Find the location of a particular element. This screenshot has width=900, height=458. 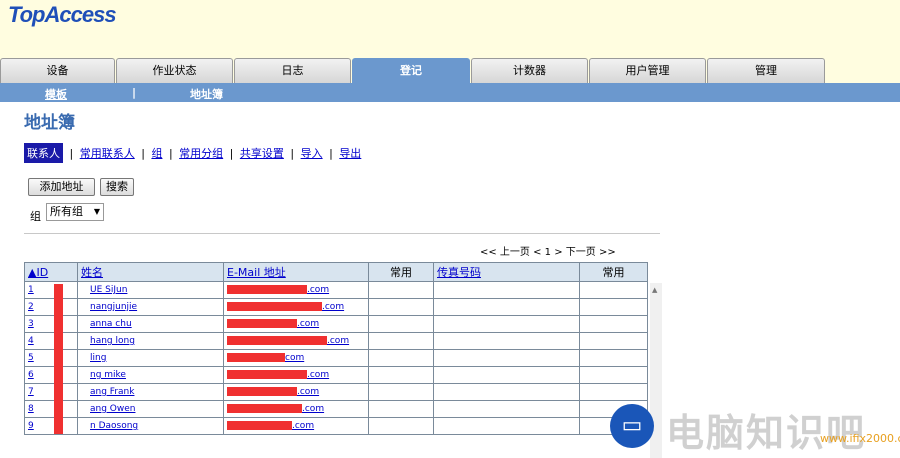

cell-name: hang long is located at coordinates (150, 341).